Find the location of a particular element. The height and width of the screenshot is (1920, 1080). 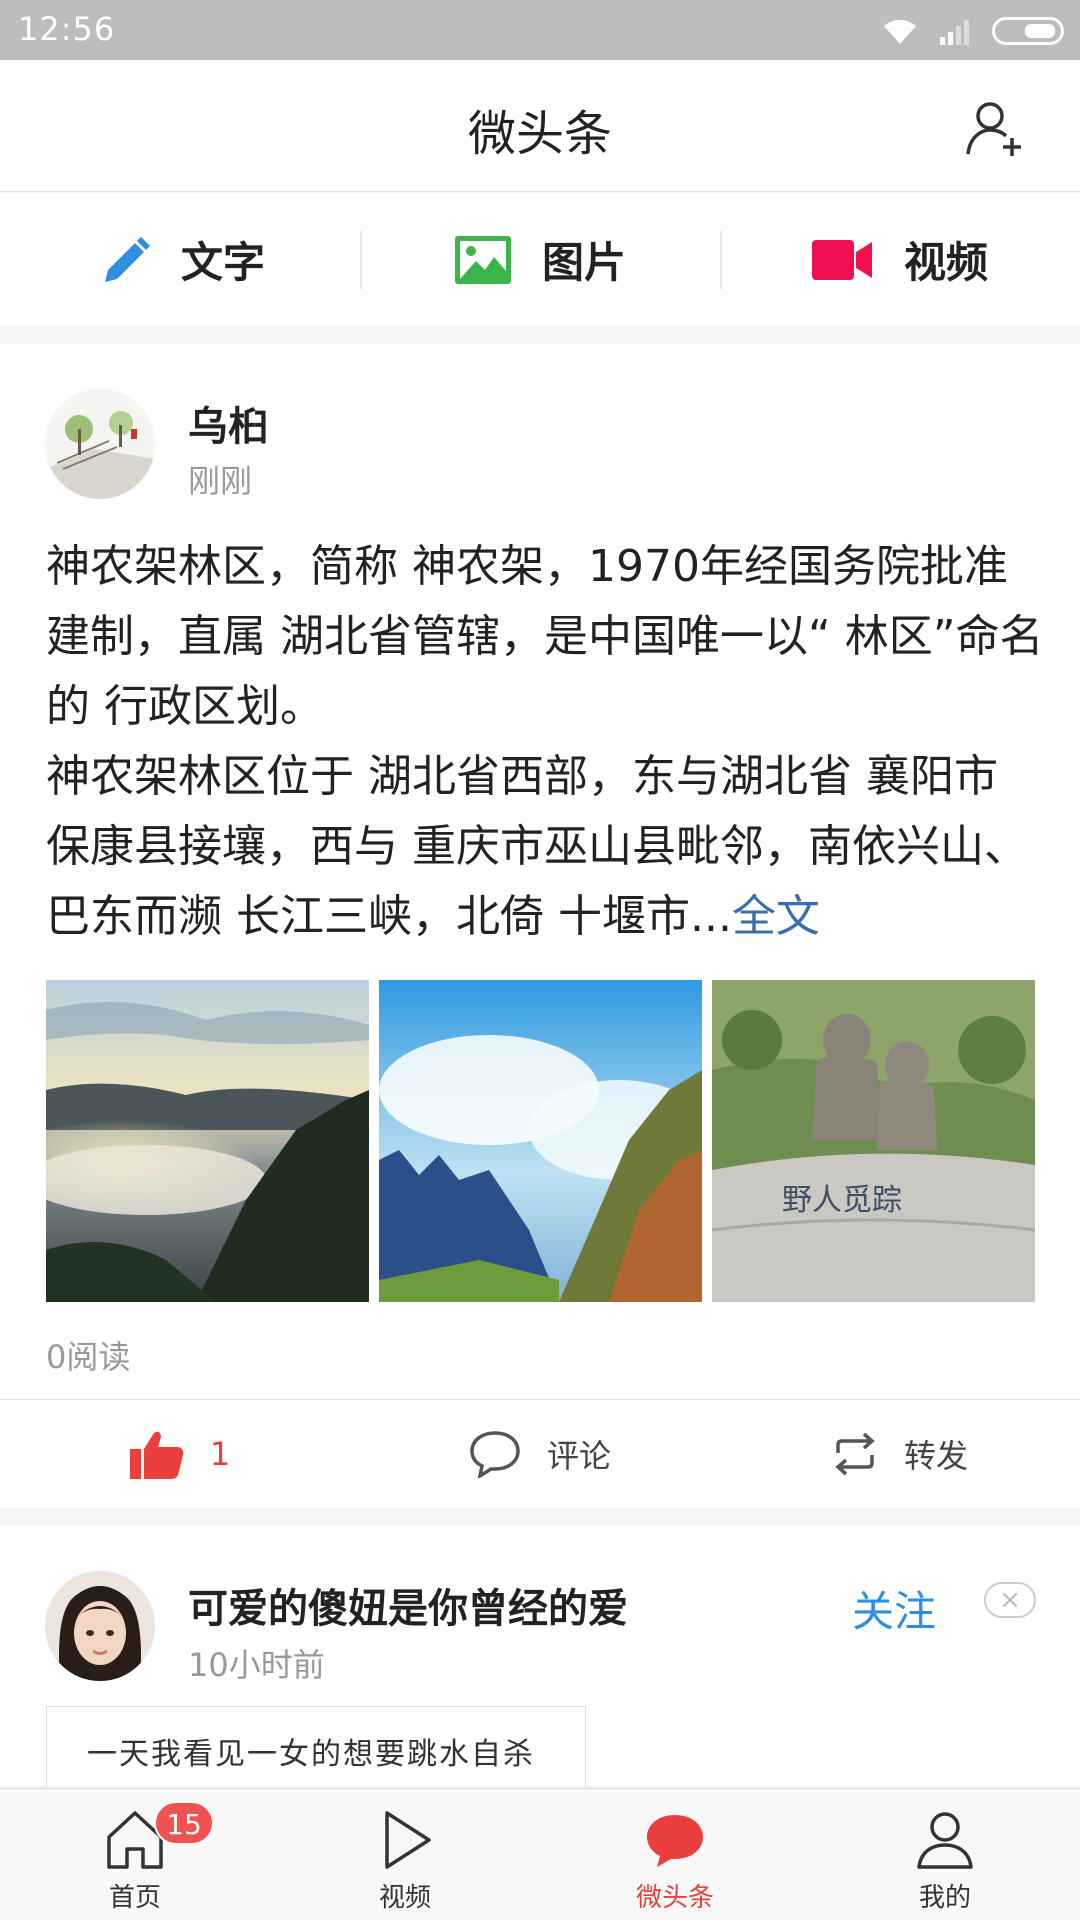

tab-home: 首页 15 is located at coordinates (135, 1854).